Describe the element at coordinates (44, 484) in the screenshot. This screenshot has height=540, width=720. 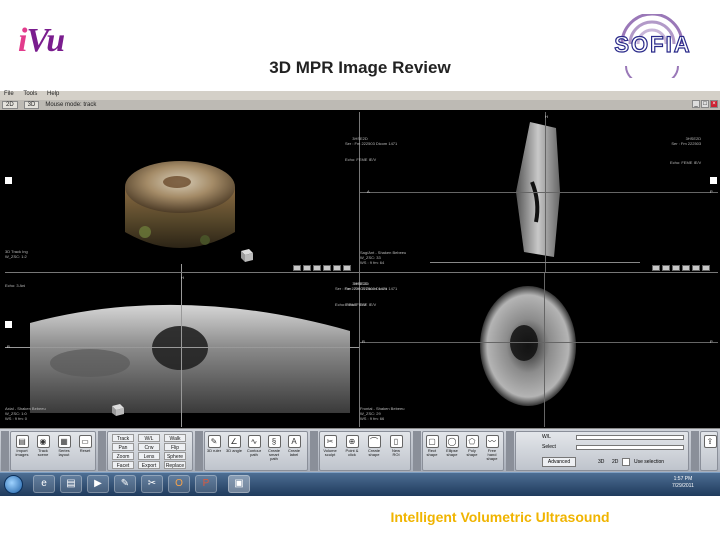
I see `ie-icon: e` at that location.